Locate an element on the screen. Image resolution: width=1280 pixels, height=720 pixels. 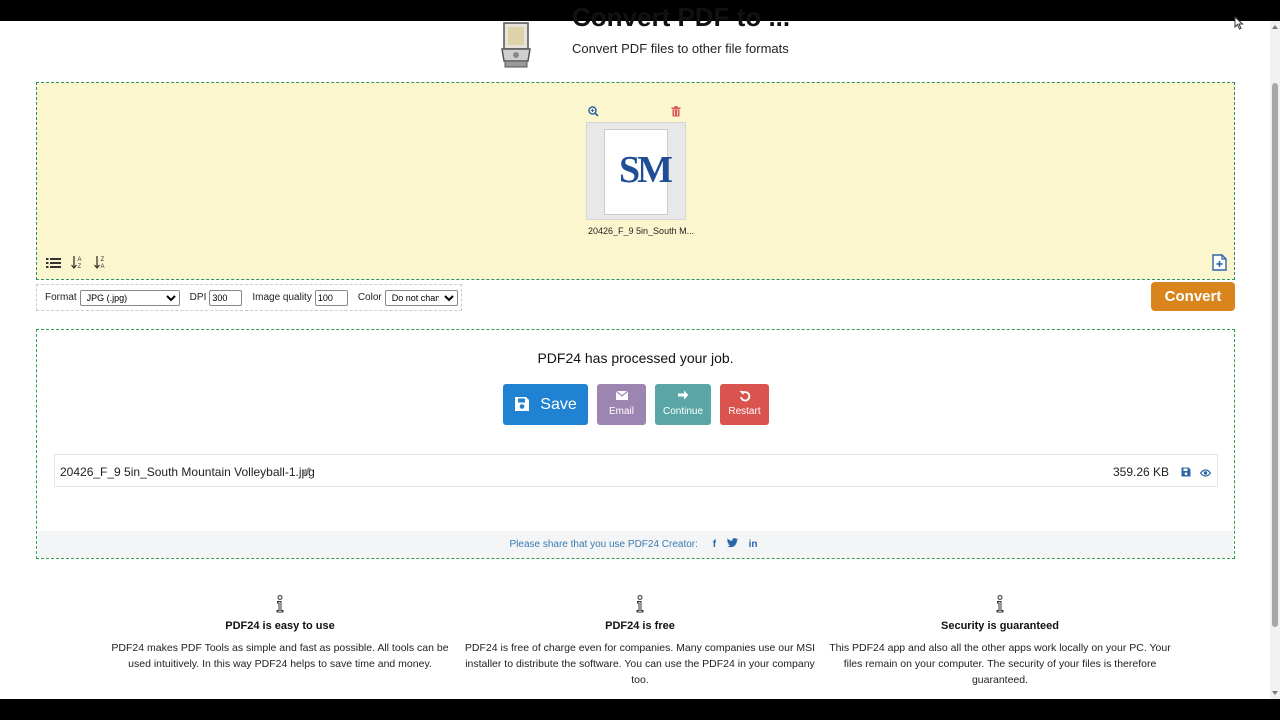
continue-label: Continue is located at coordinates (683, 411).